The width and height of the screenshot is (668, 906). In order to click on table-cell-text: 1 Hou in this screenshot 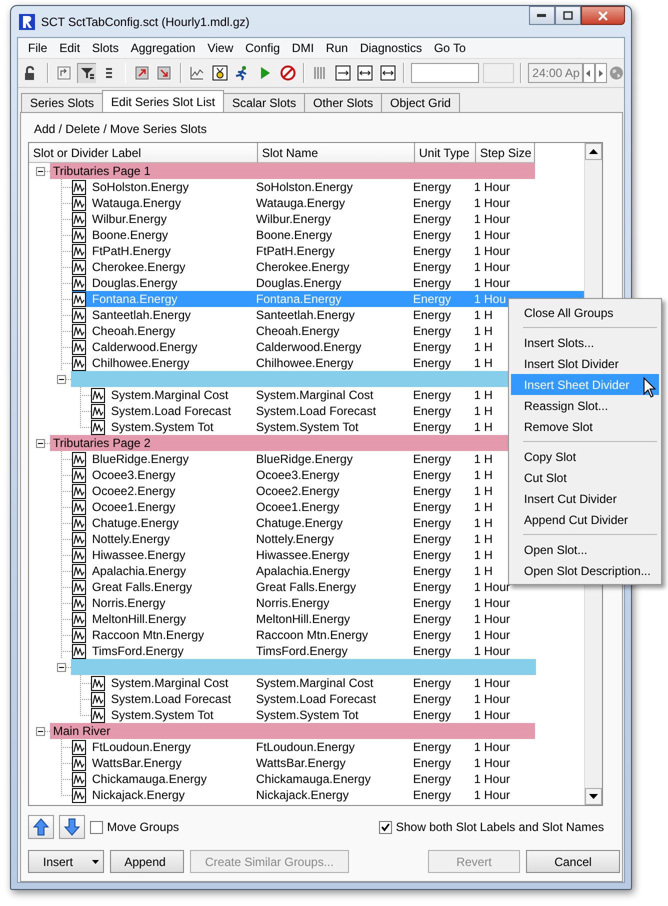, I will do `click(490, 299)`.